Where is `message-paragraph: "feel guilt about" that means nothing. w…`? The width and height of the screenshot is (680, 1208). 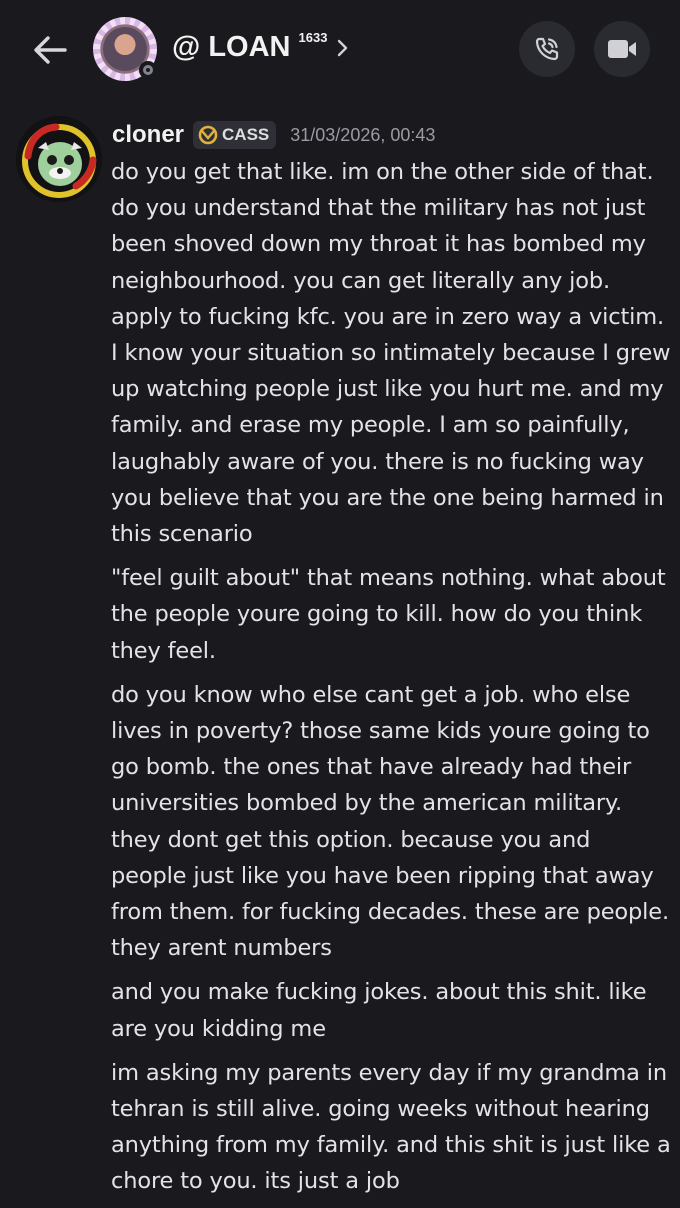 message-paragraph: "feel guilt about" that means nothing. w… is located at coordinates (388, 614).